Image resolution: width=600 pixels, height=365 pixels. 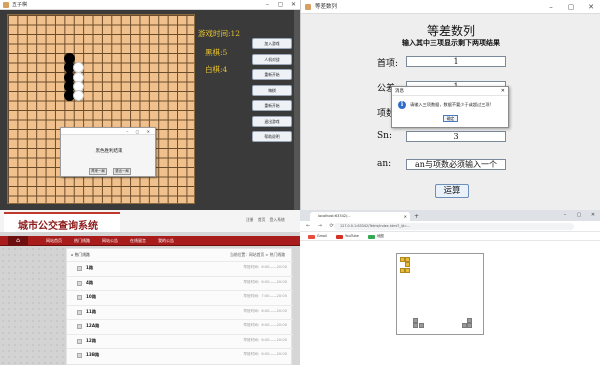 I want to click on route-name: 1路, so click(x=90, y=267).